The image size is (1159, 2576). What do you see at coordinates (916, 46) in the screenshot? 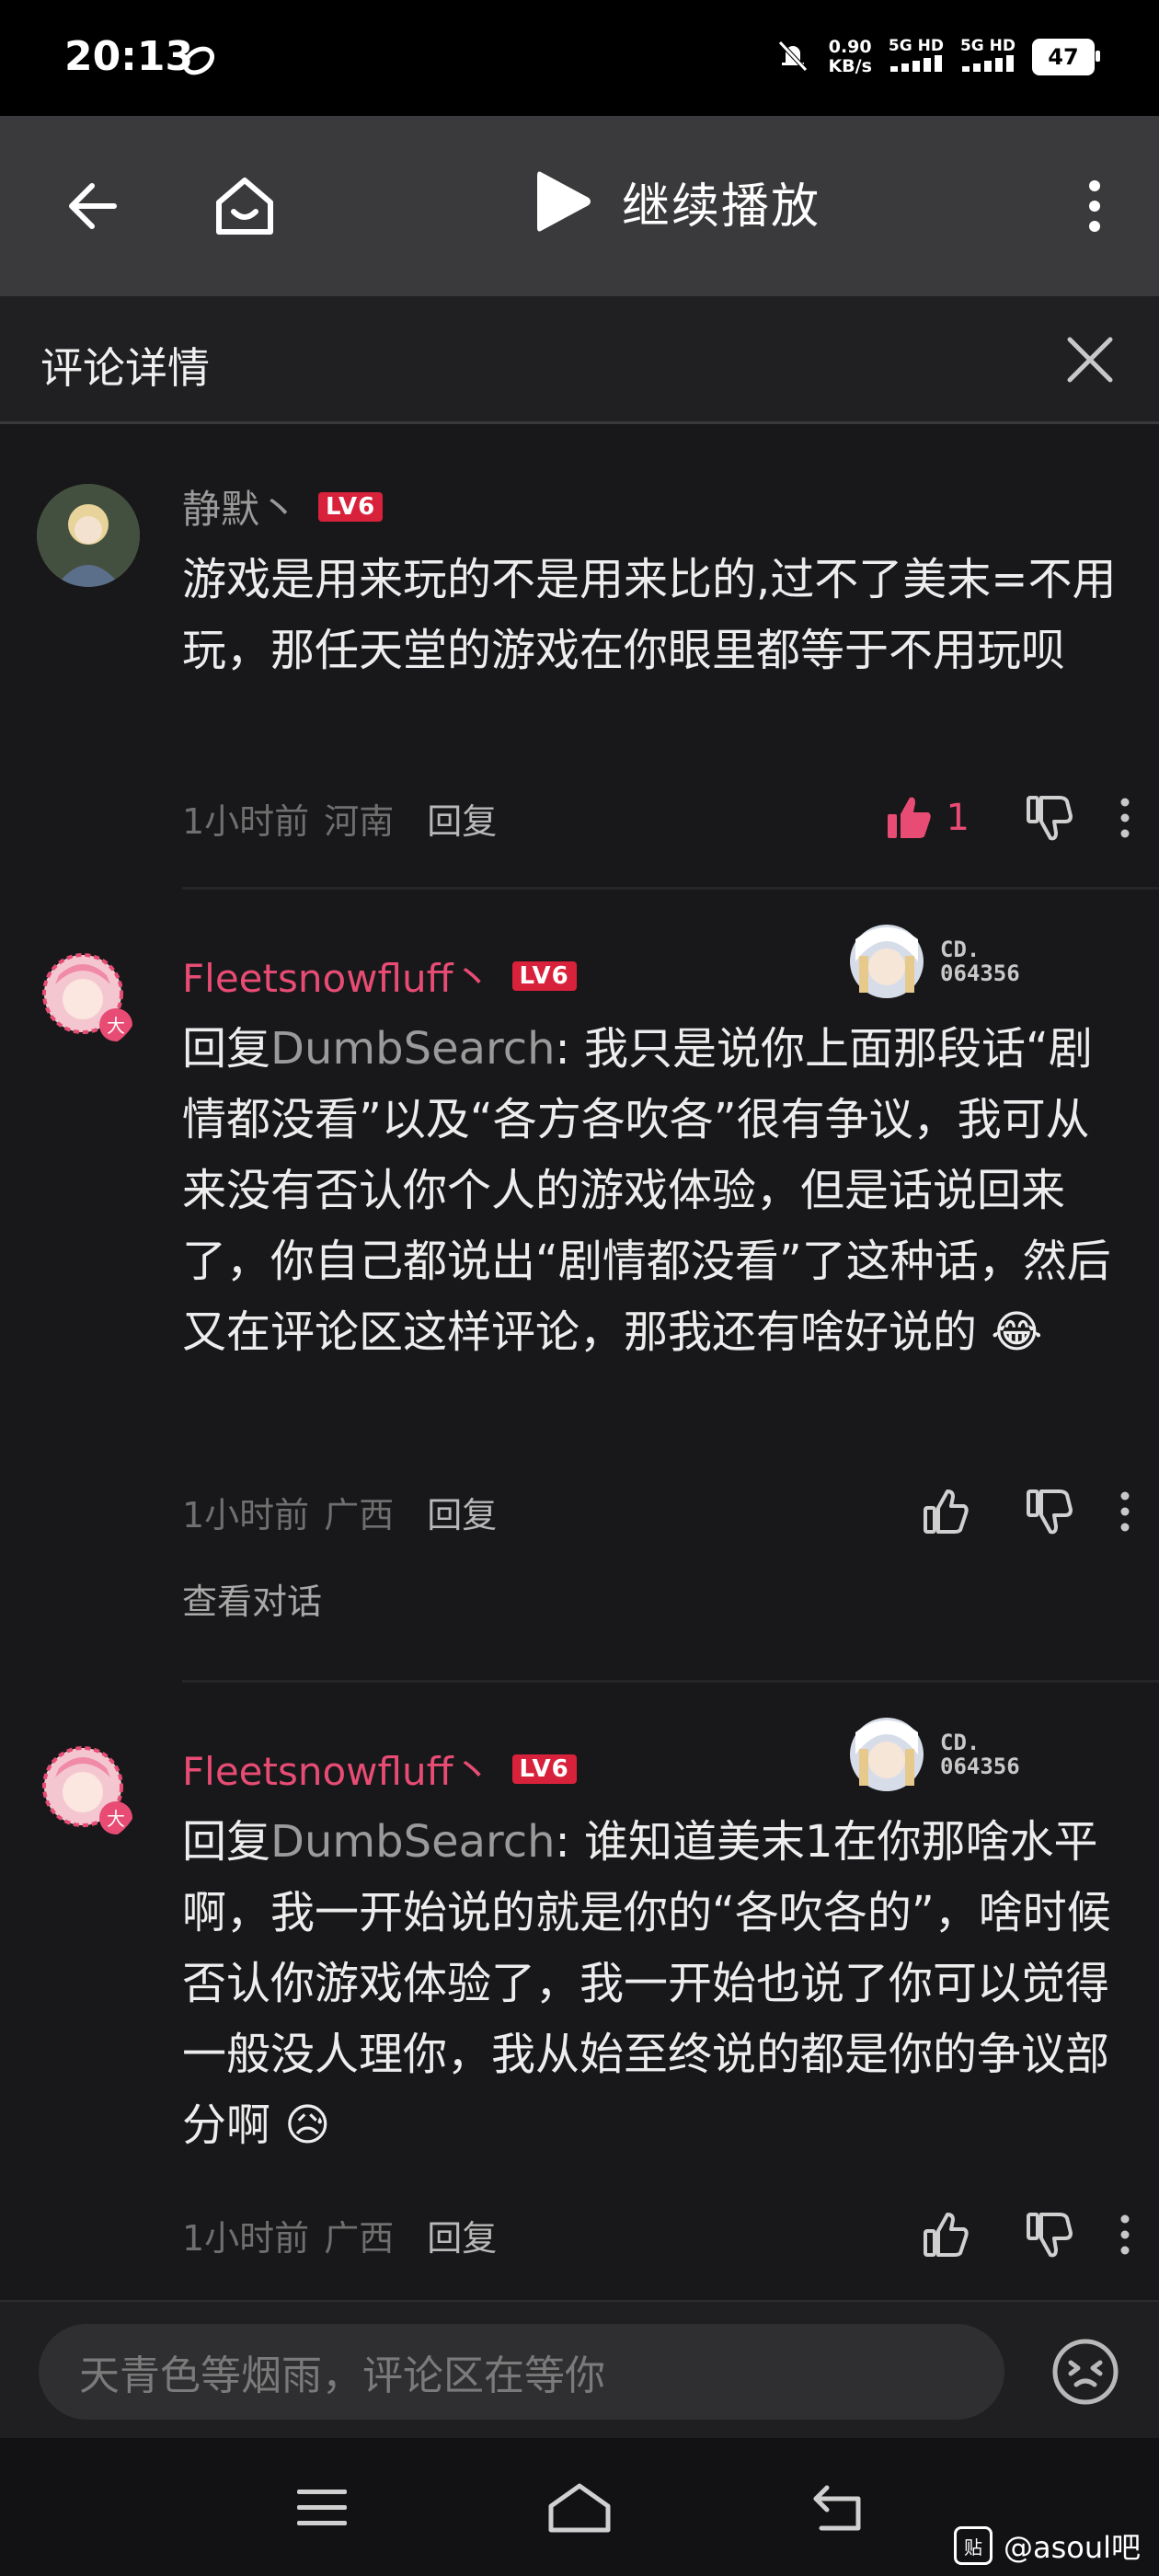
I see `sim1-label: 5G HD` at bounding box center [916, 46].